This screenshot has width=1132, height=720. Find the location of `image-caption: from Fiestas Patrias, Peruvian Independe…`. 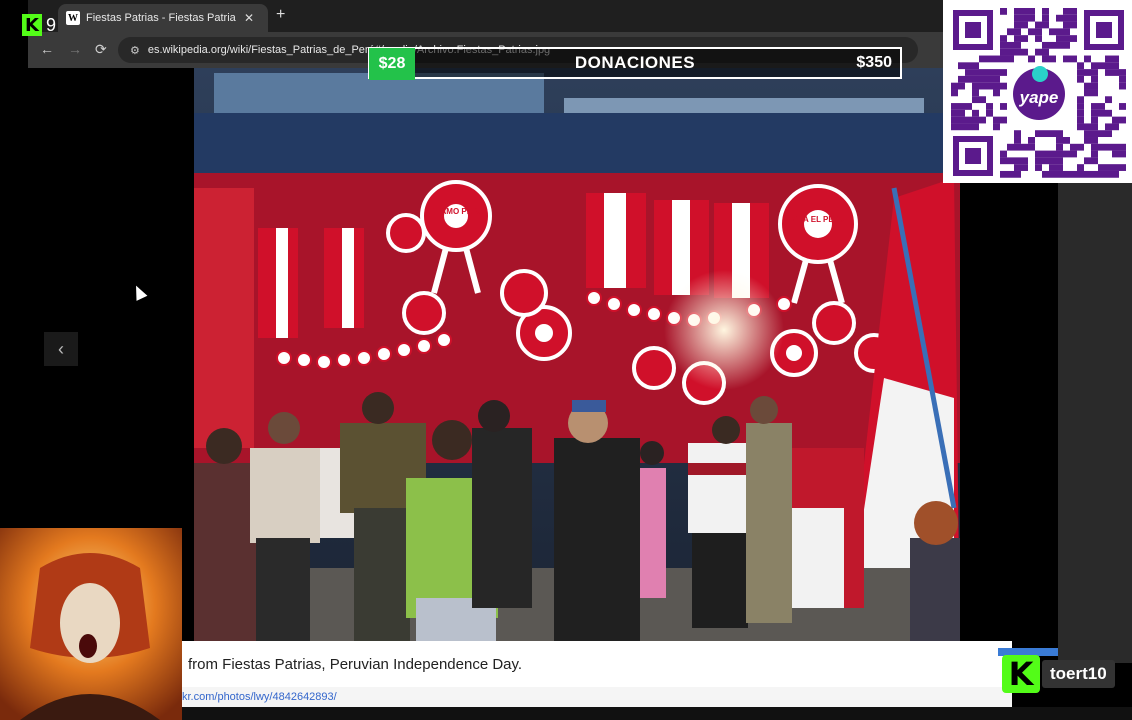

image-caption: from Fiestas Patrias, Peruvian Independe… is located at coordinates (597, 664).